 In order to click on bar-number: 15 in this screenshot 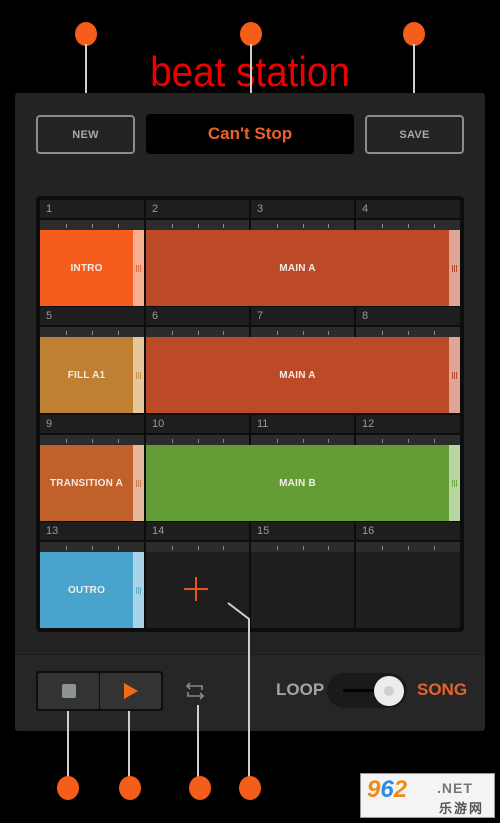, I will do `click(302, 531)`.